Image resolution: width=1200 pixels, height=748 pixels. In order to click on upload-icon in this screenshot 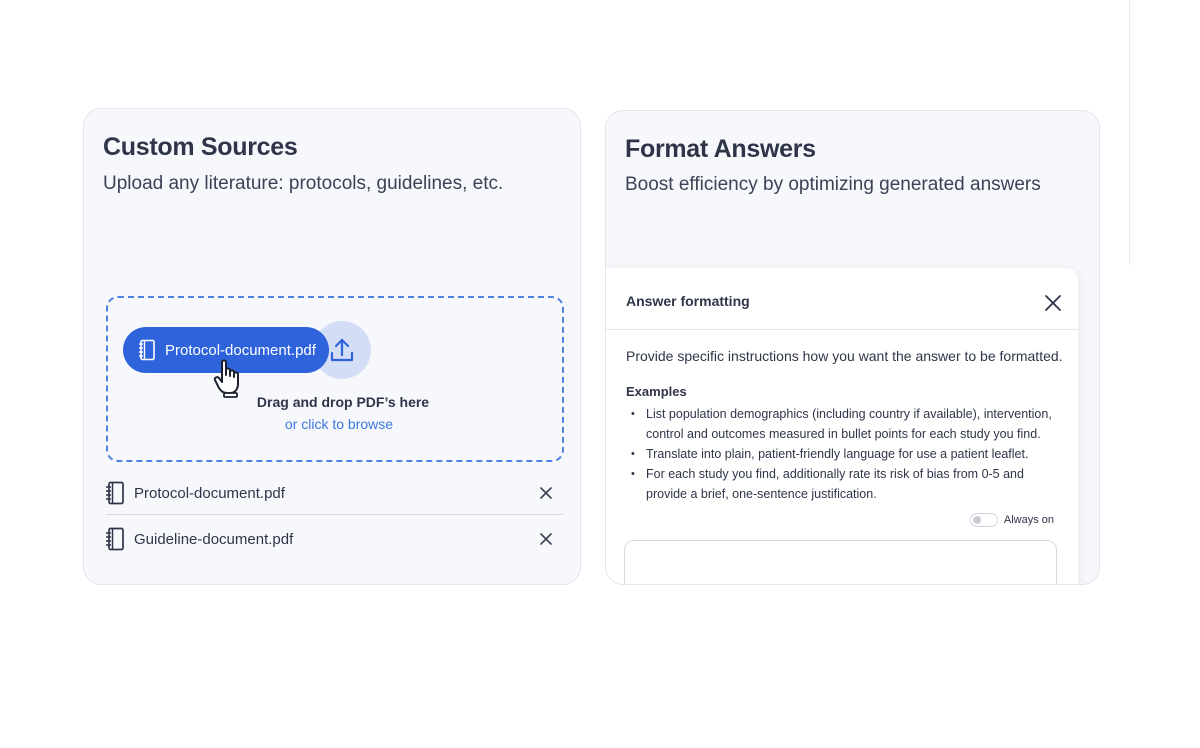, I will do `click(342, 350)`.